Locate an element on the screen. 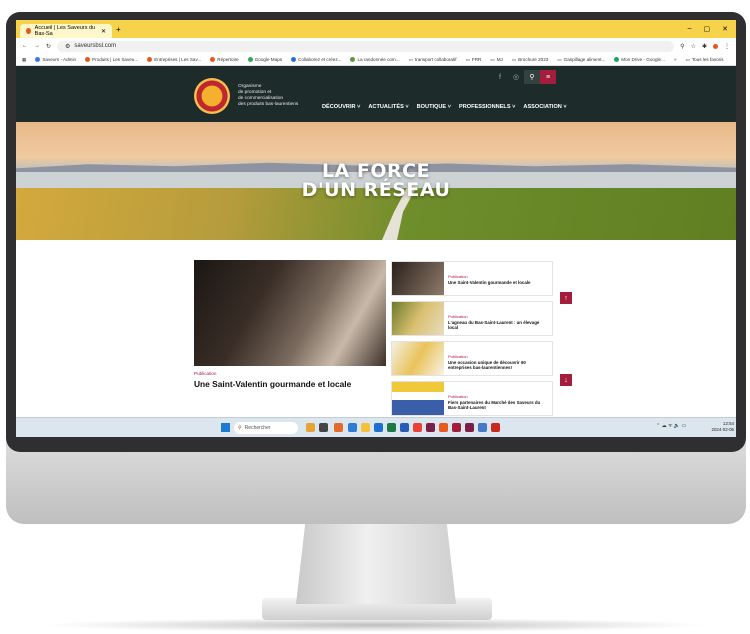  zoom-icon: ⚲ is located at coordinates (682, 46).